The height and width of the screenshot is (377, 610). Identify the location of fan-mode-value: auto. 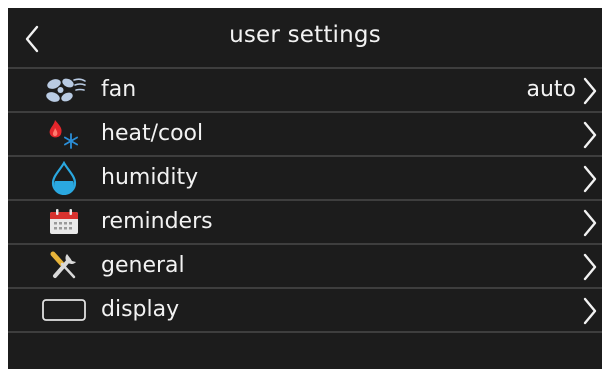
(551, 89).